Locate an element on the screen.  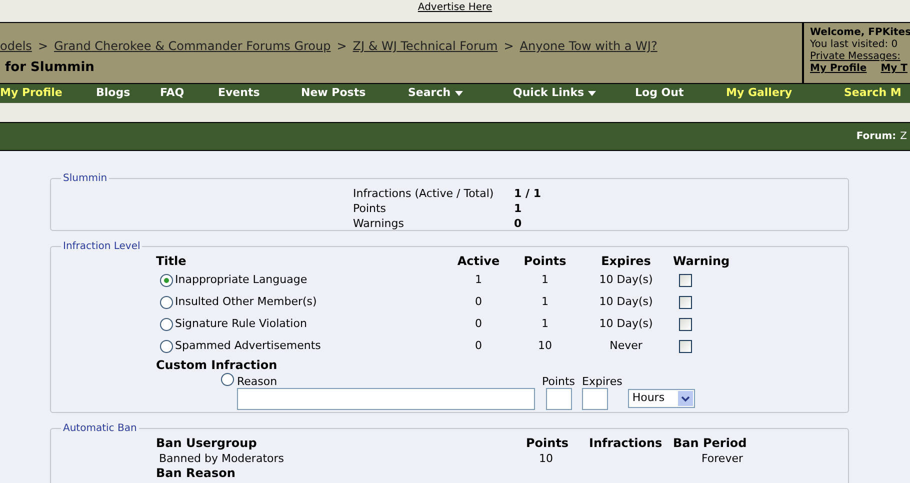
stat-label: Points is located at coordinates (370, 208).